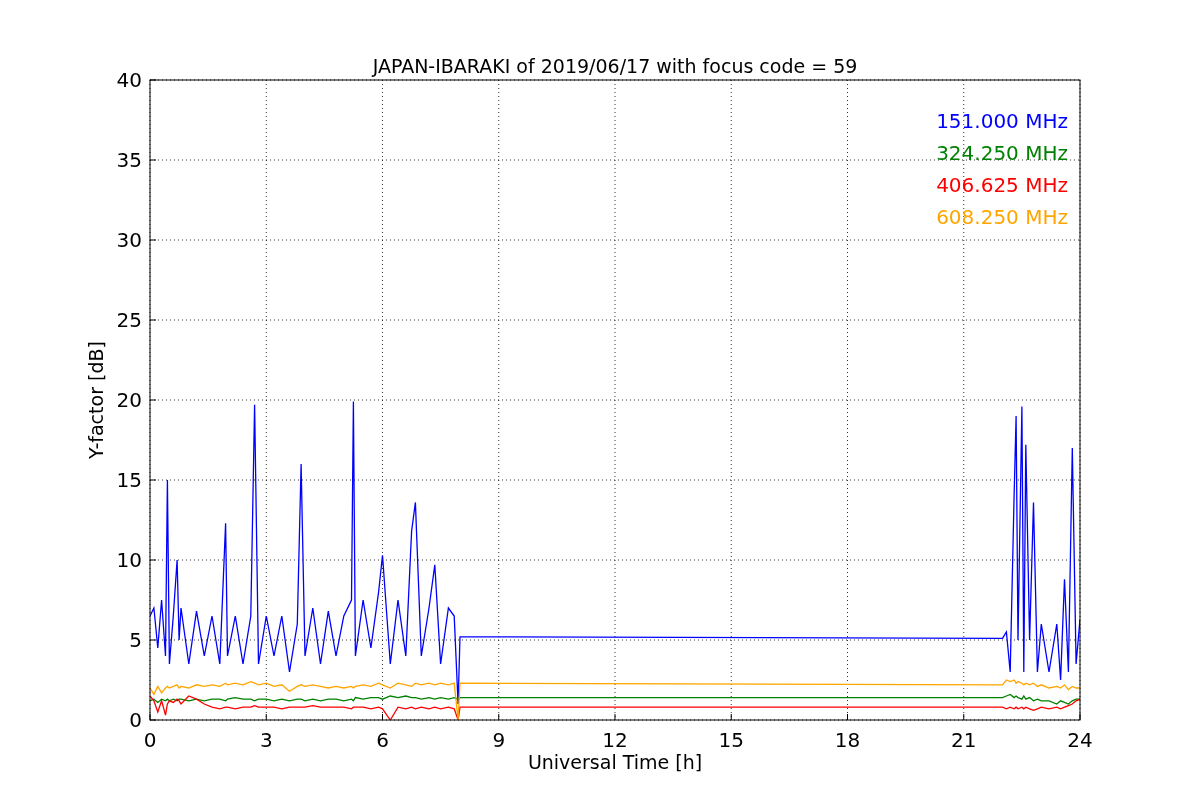 The image size is (1200, 800). I want to click on y-tick-label: 15, so click(129, 480).